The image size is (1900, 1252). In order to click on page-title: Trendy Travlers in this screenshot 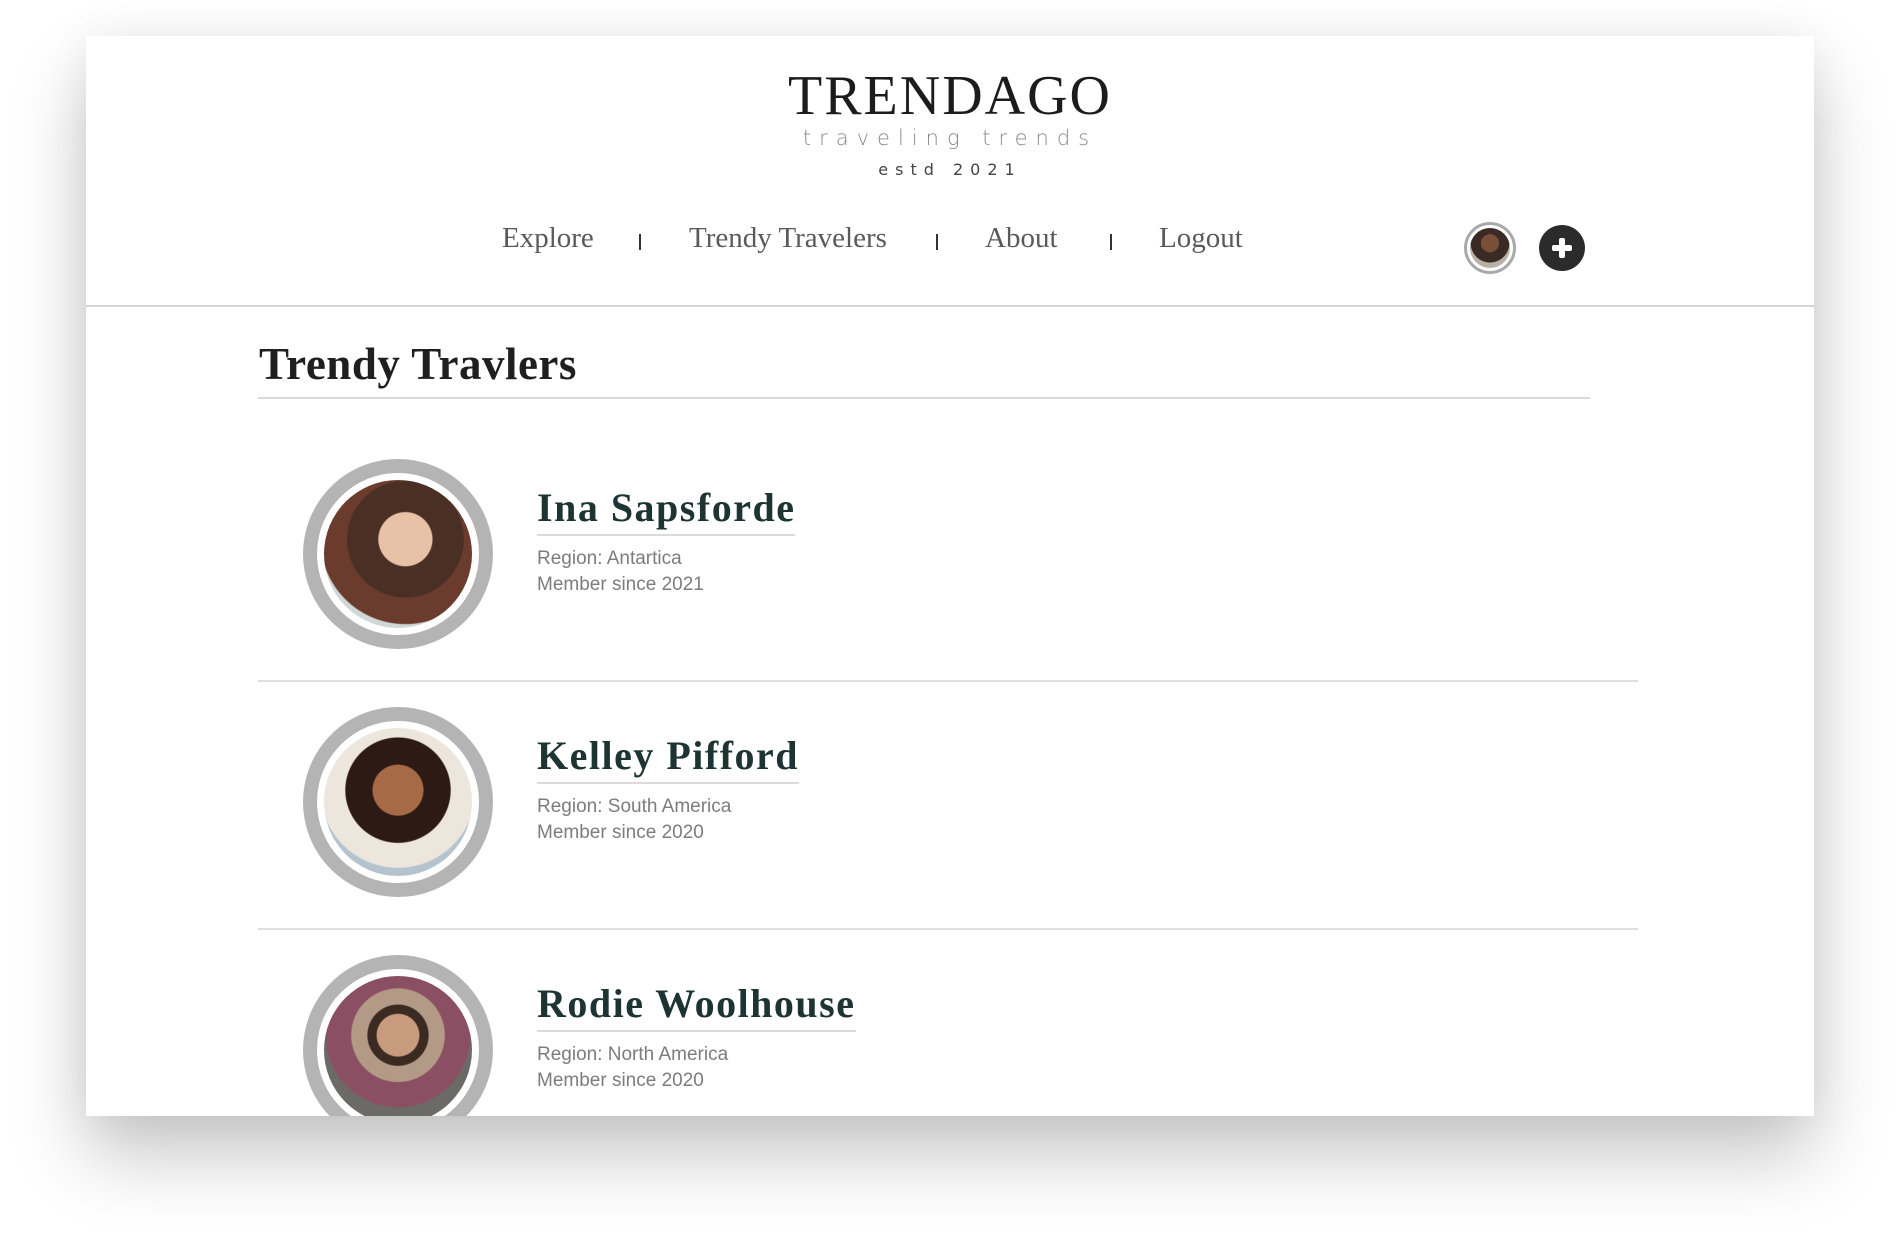, I will do `click(418, 364)`.